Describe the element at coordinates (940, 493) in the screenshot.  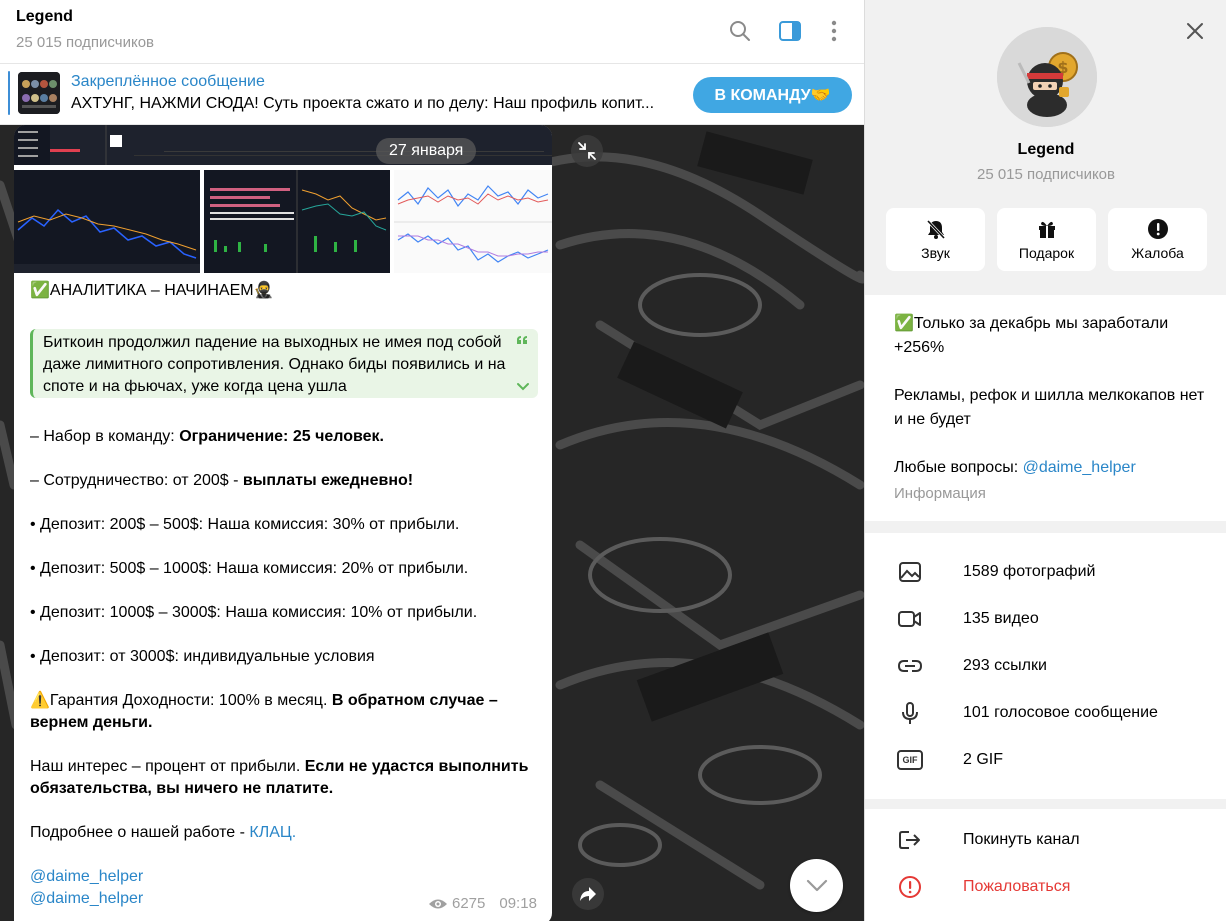
I see `info-hint: Информация` at that location.